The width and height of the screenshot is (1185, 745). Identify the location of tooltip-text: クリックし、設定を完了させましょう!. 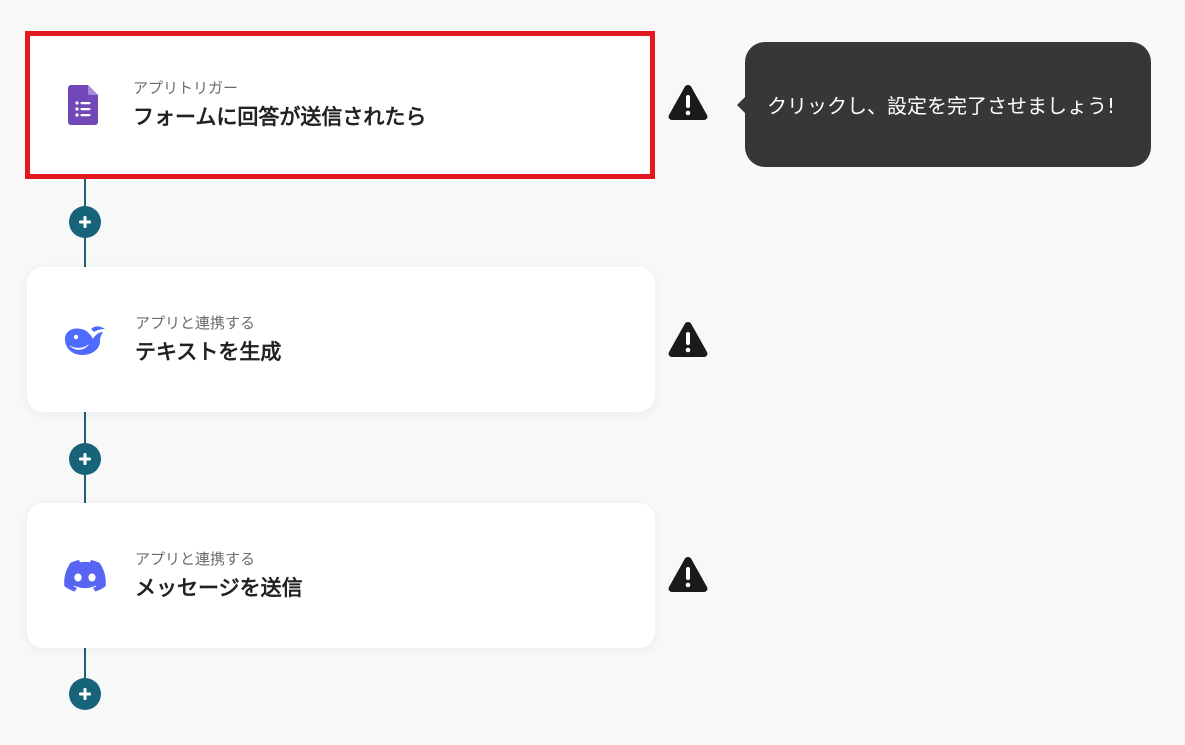
(941, 106).